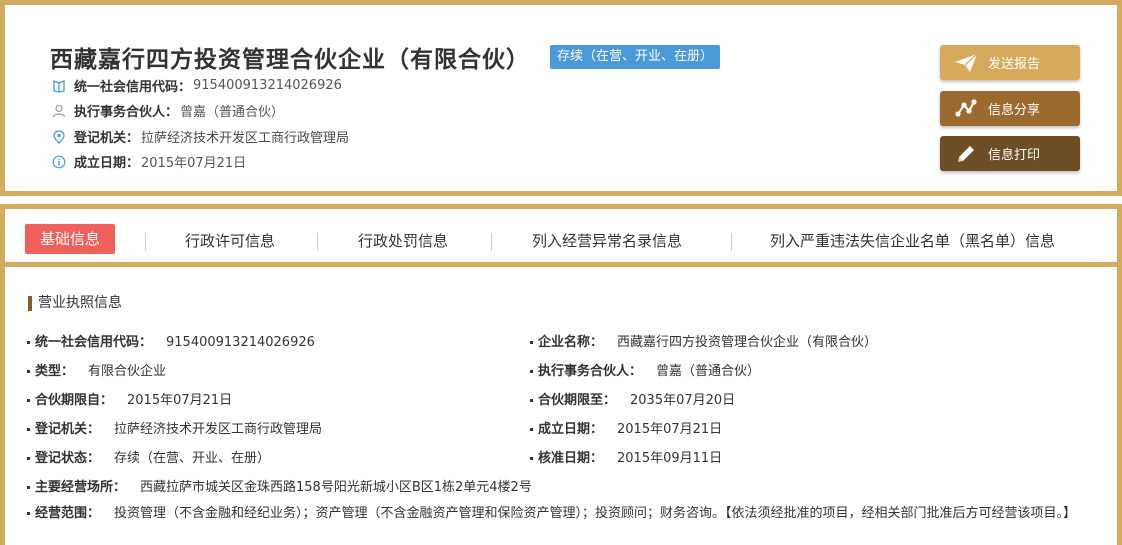 The width and height of the screenshot is (1122, 545). I want to click on section-title: 营业执照信息, so click(75, 303).